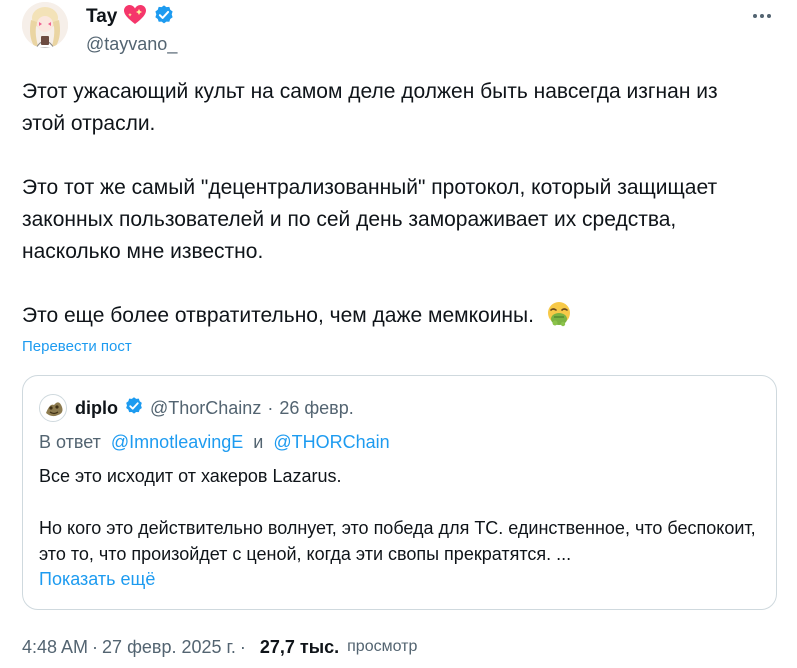 The height and width of the screenshot is (668, 797). Describe the element at coordinates (169, 647) in the screenshot. I see `tweet-date: 27 февр. 2025 г.` at that location.